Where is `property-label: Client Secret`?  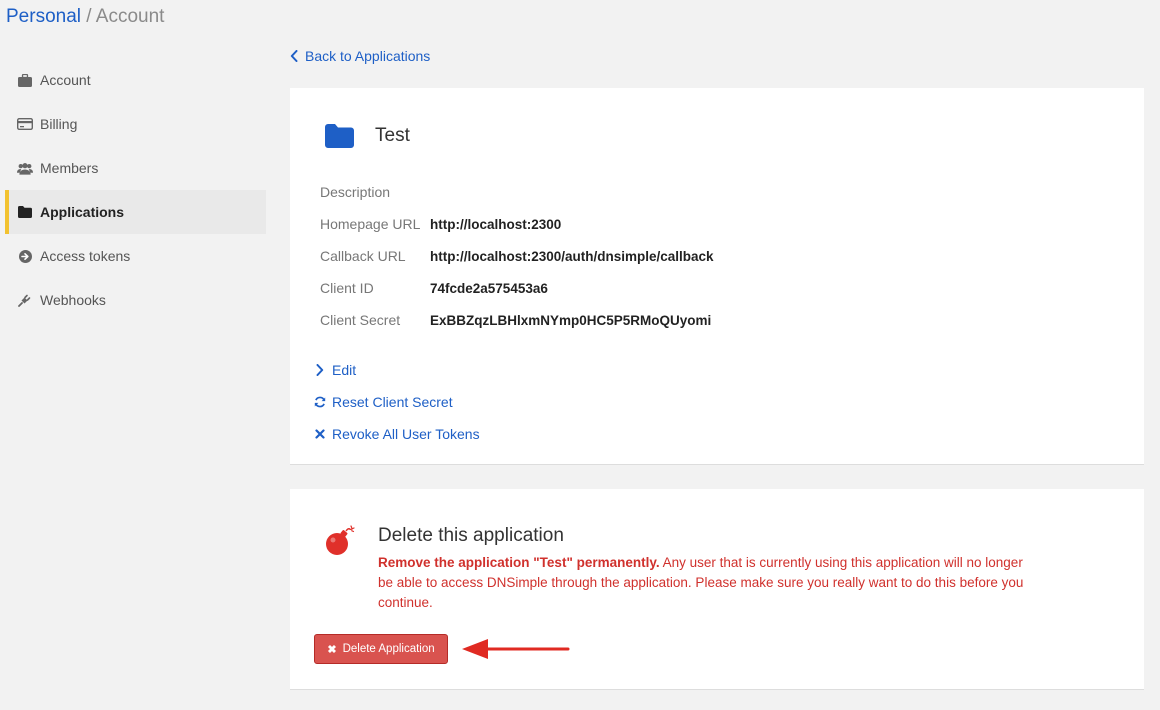 property-label: Client Secret is located at coordinates (360, 320).